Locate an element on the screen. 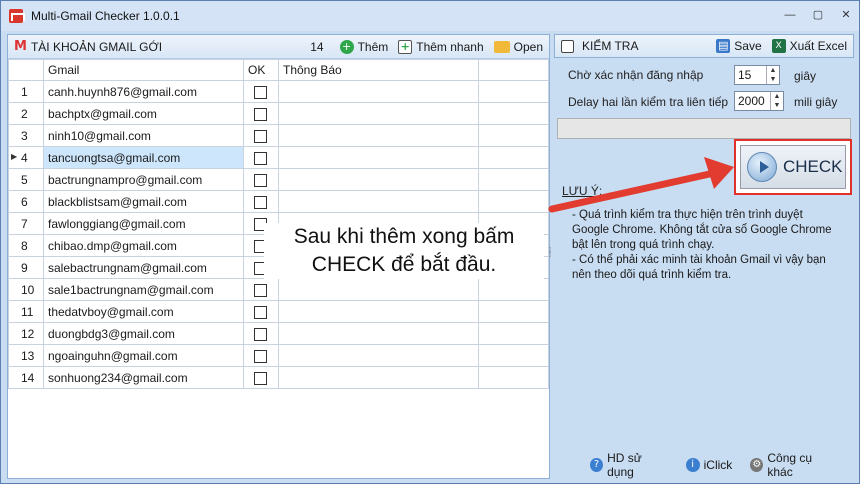  maximize-icon: ▢ is located at coordinates (818, 15).